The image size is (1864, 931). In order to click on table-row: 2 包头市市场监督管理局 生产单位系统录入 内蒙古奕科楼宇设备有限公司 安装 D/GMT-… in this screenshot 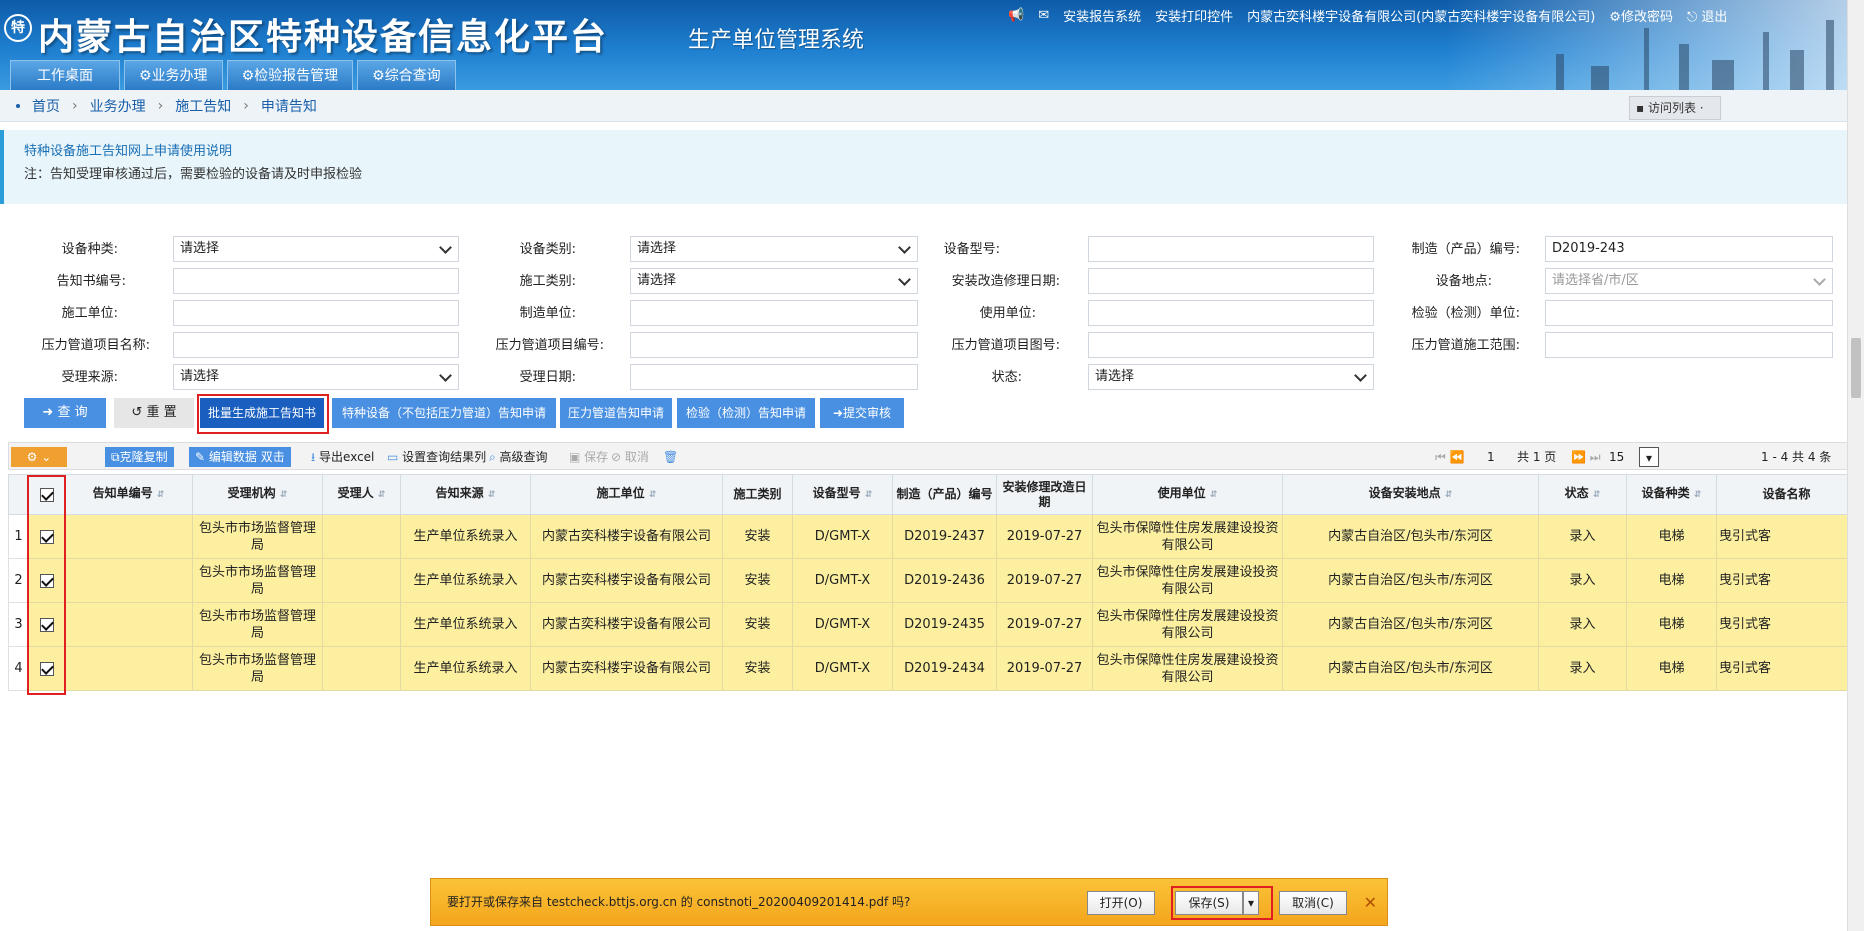, I will do `click(932, 580)`.